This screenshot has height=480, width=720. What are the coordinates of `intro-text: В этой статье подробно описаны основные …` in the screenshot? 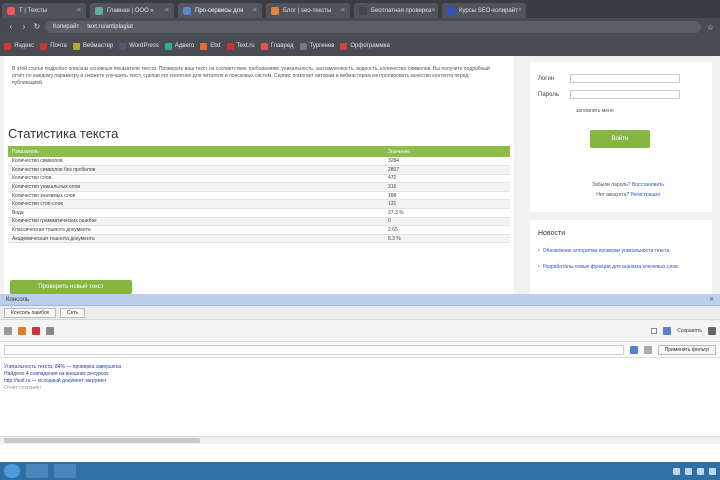 It's located at (251, 76).